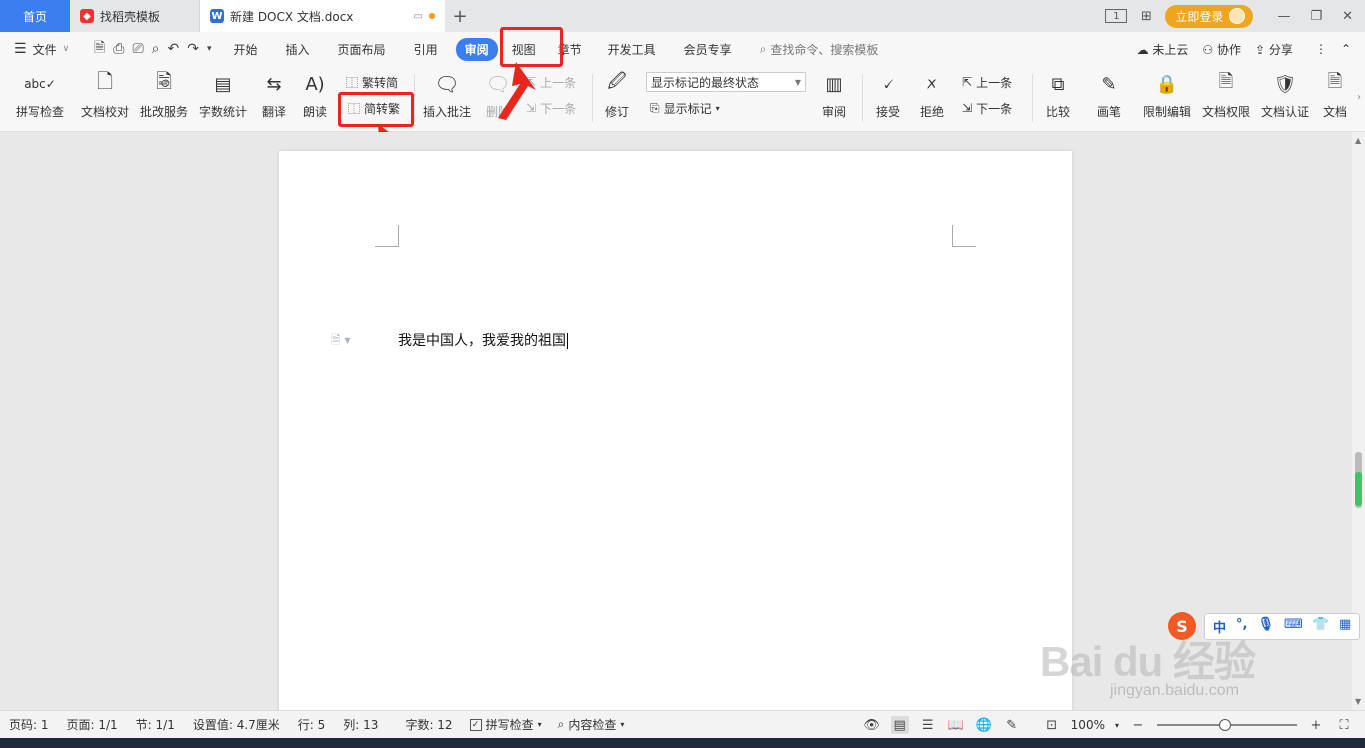  Describe the element at coordinates (1163, 49) in the screenshot. I see `cloud-status: ☁ 未上云` at that location.